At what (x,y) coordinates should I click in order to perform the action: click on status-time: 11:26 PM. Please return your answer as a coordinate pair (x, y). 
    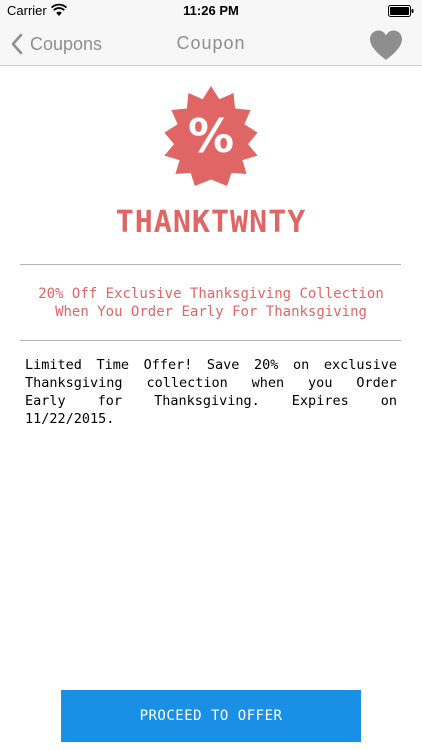
    Looking at the image, I should click on (211, 10).